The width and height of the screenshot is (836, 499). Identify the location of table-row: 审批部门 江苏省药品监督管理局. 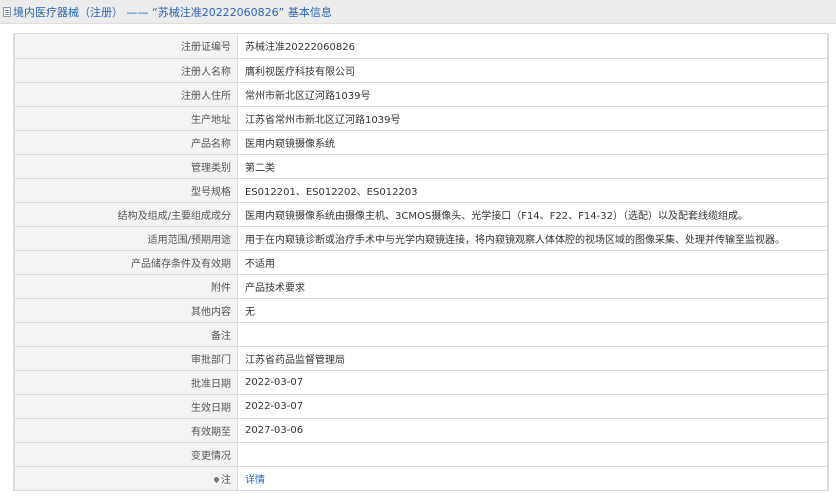
(421, 358).